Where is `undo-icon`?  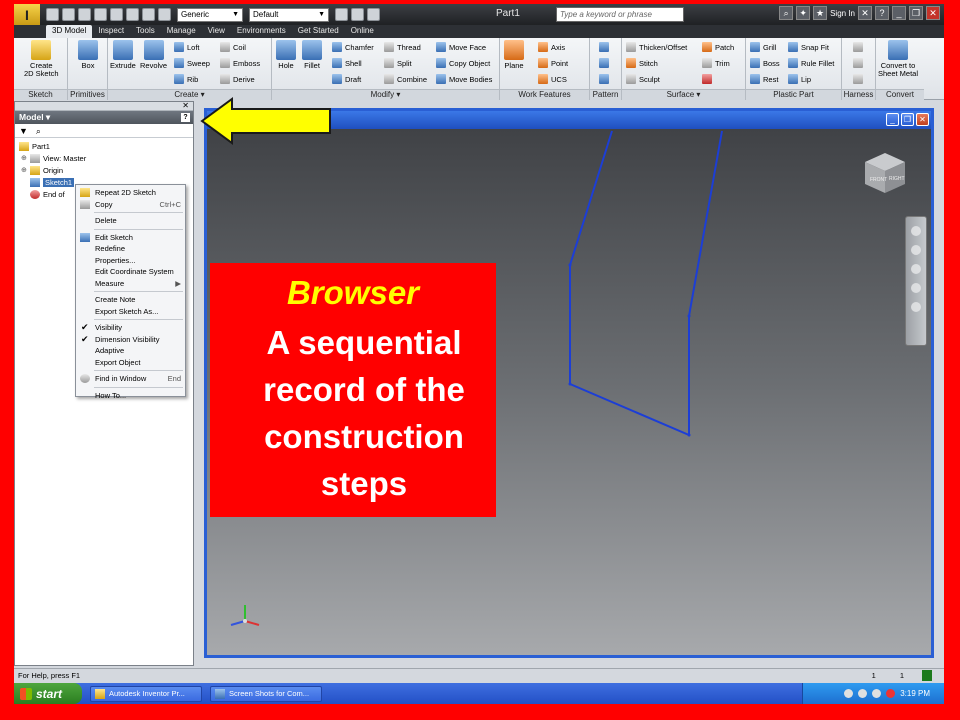
undo-icon is located at coordinates (100, 14).